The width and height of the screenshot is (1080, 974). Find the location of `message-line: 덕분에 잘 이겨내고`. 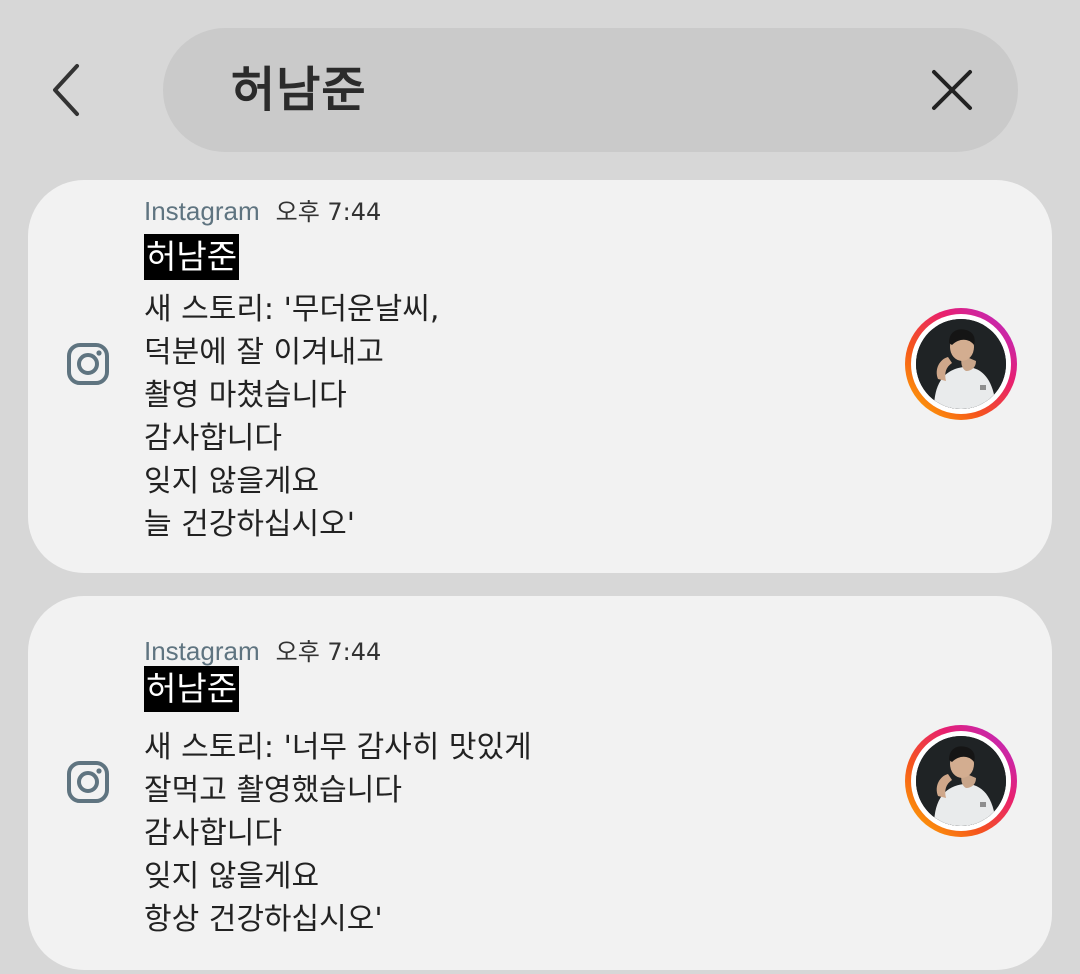

message-line: 덕분에 잘 이겨내고 is located at coordinates (264, 352).